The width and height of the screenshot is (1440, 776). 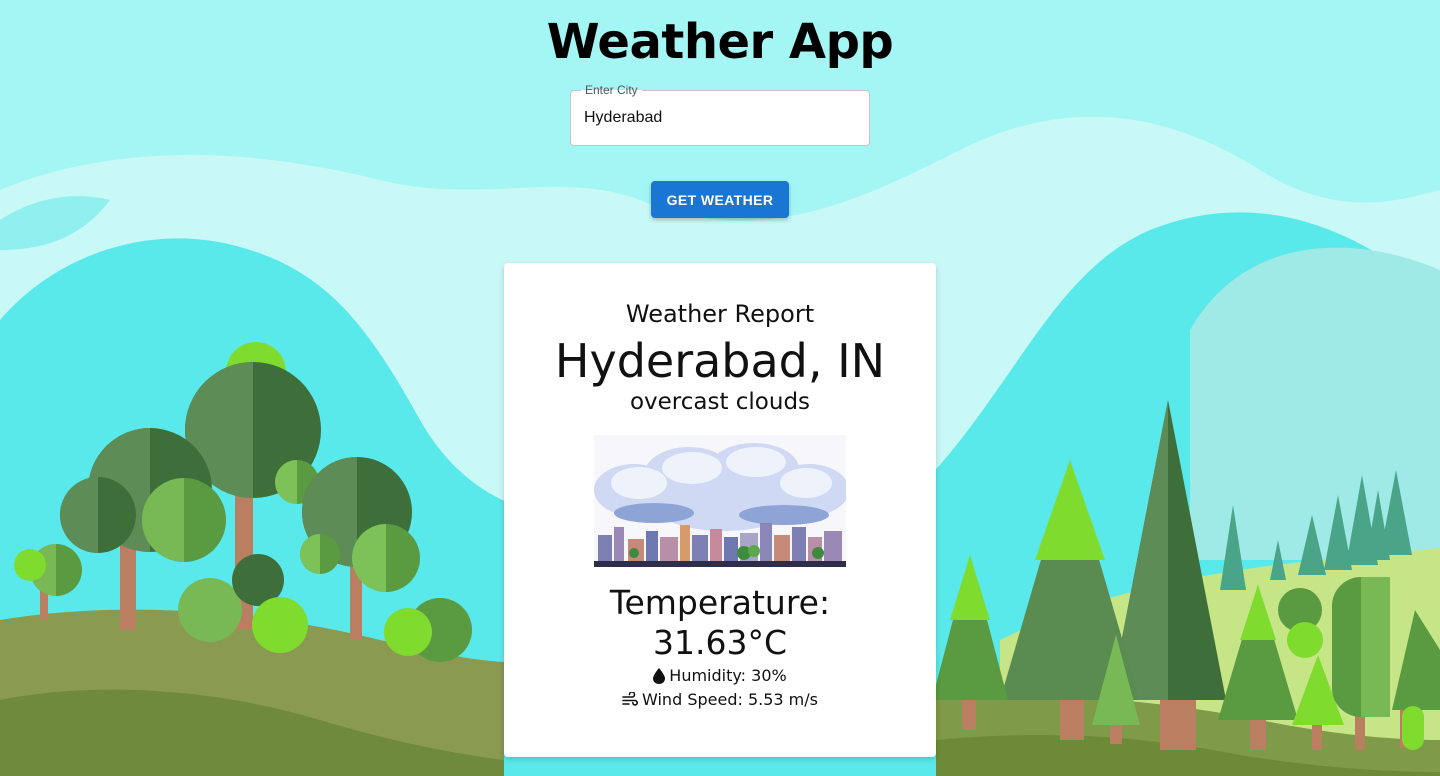 What do you see at coordinates (720, 314) in the screenshot?
I see `report-heading: Weather Report` at bounding box center [720, 314].